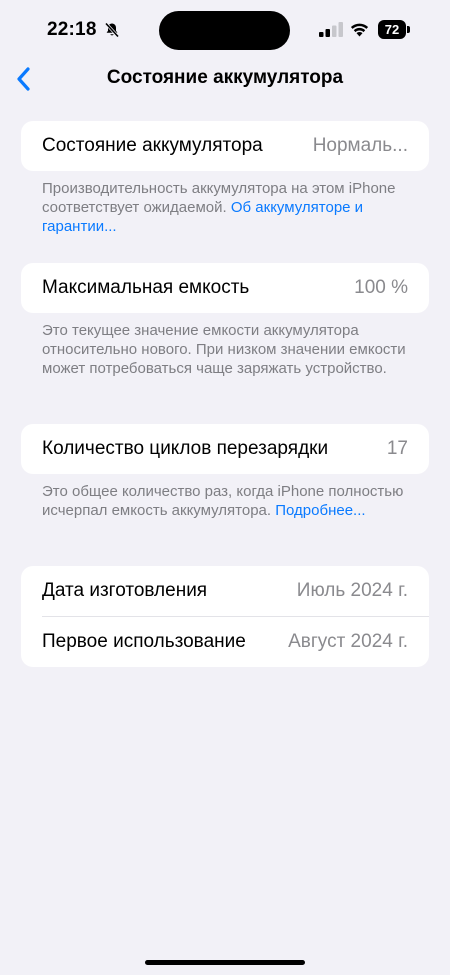 The height and width of the screenshot is (975, 450). I want to click on first-use-label: Первое использование, so click(144, 641).